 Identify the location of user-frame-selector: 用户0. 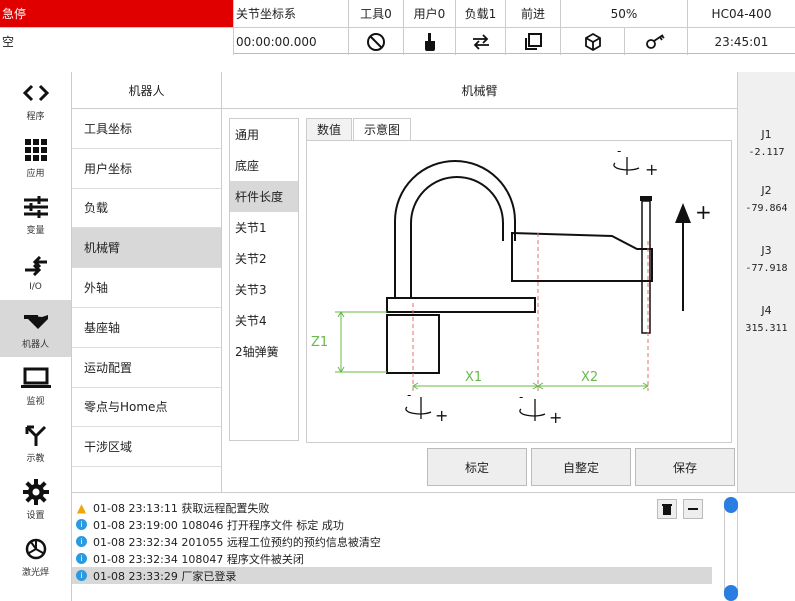
(429, 13).